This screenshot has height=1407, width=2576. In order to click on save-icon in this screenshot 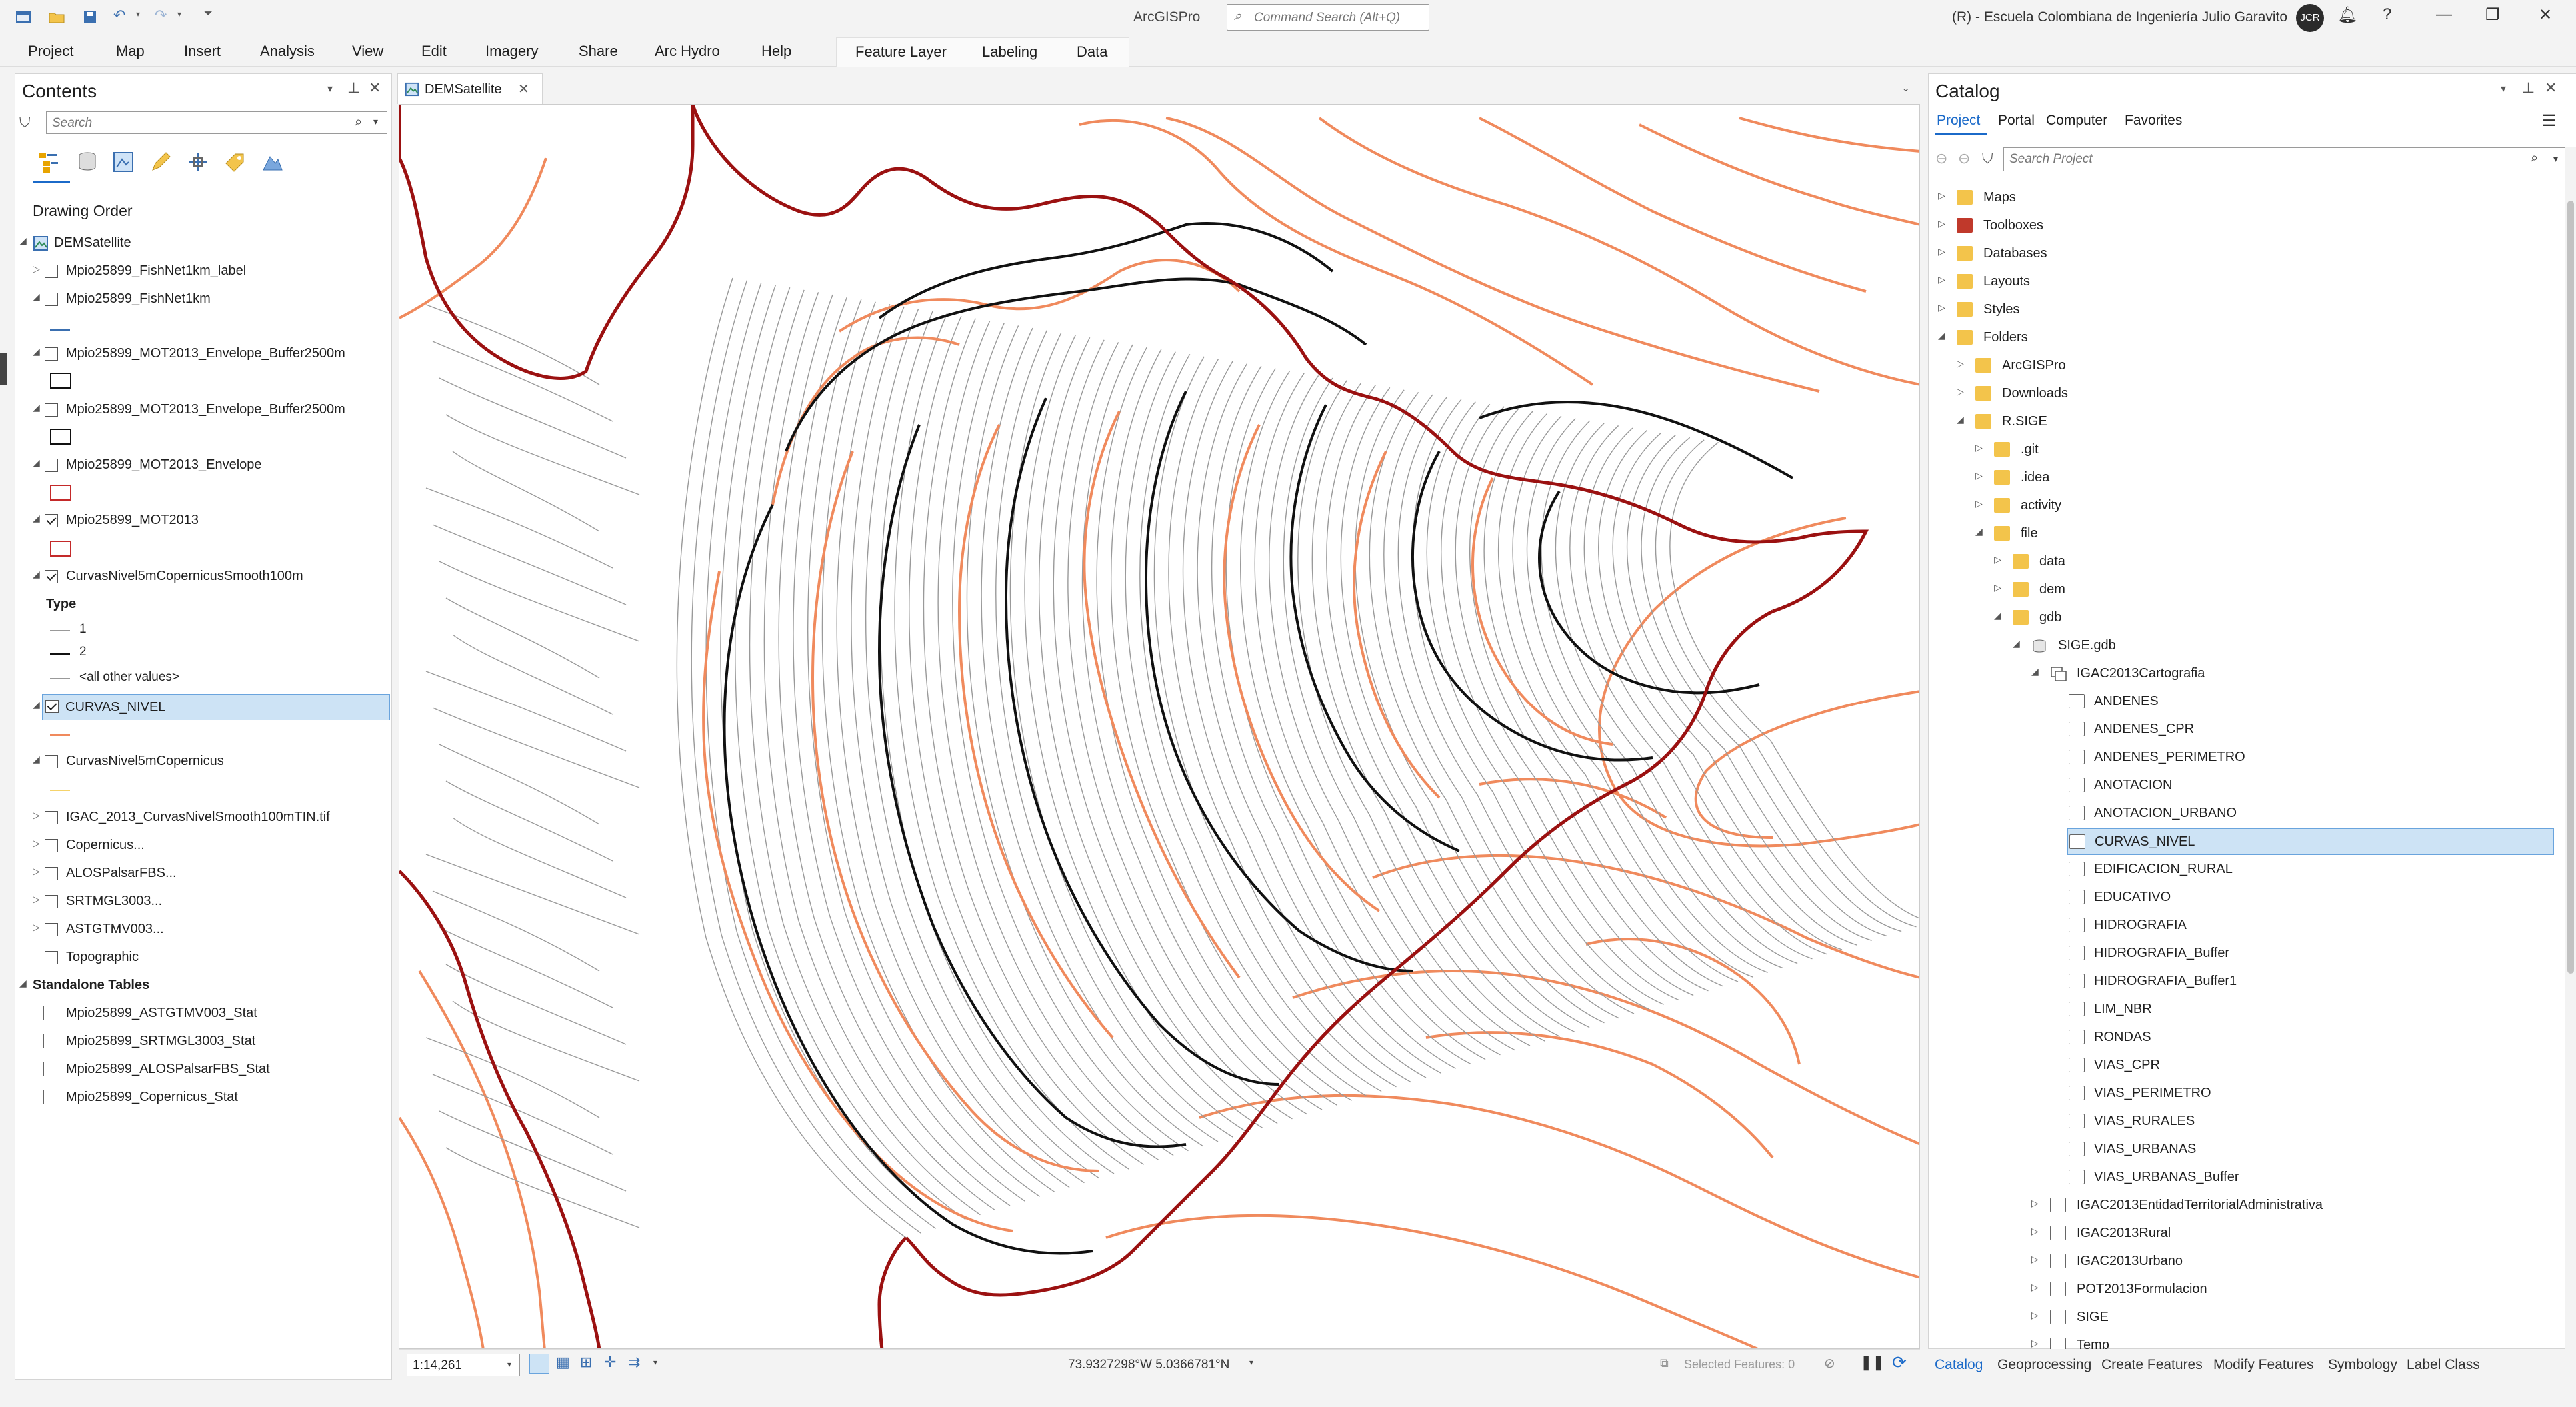, I will do `click(90, 16)`.